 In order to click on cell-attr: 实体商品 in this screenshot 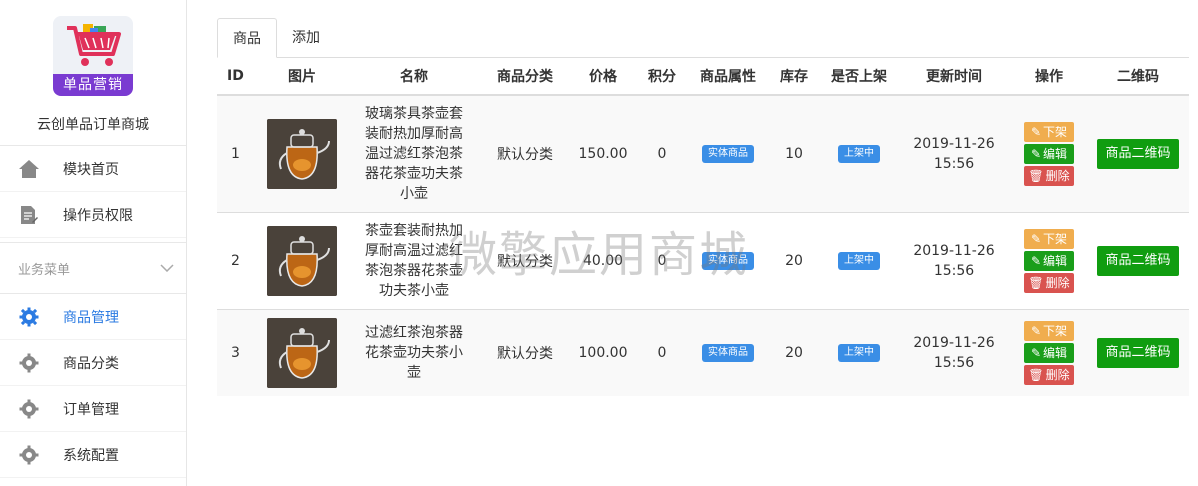, I will do `click(728, 153)`.